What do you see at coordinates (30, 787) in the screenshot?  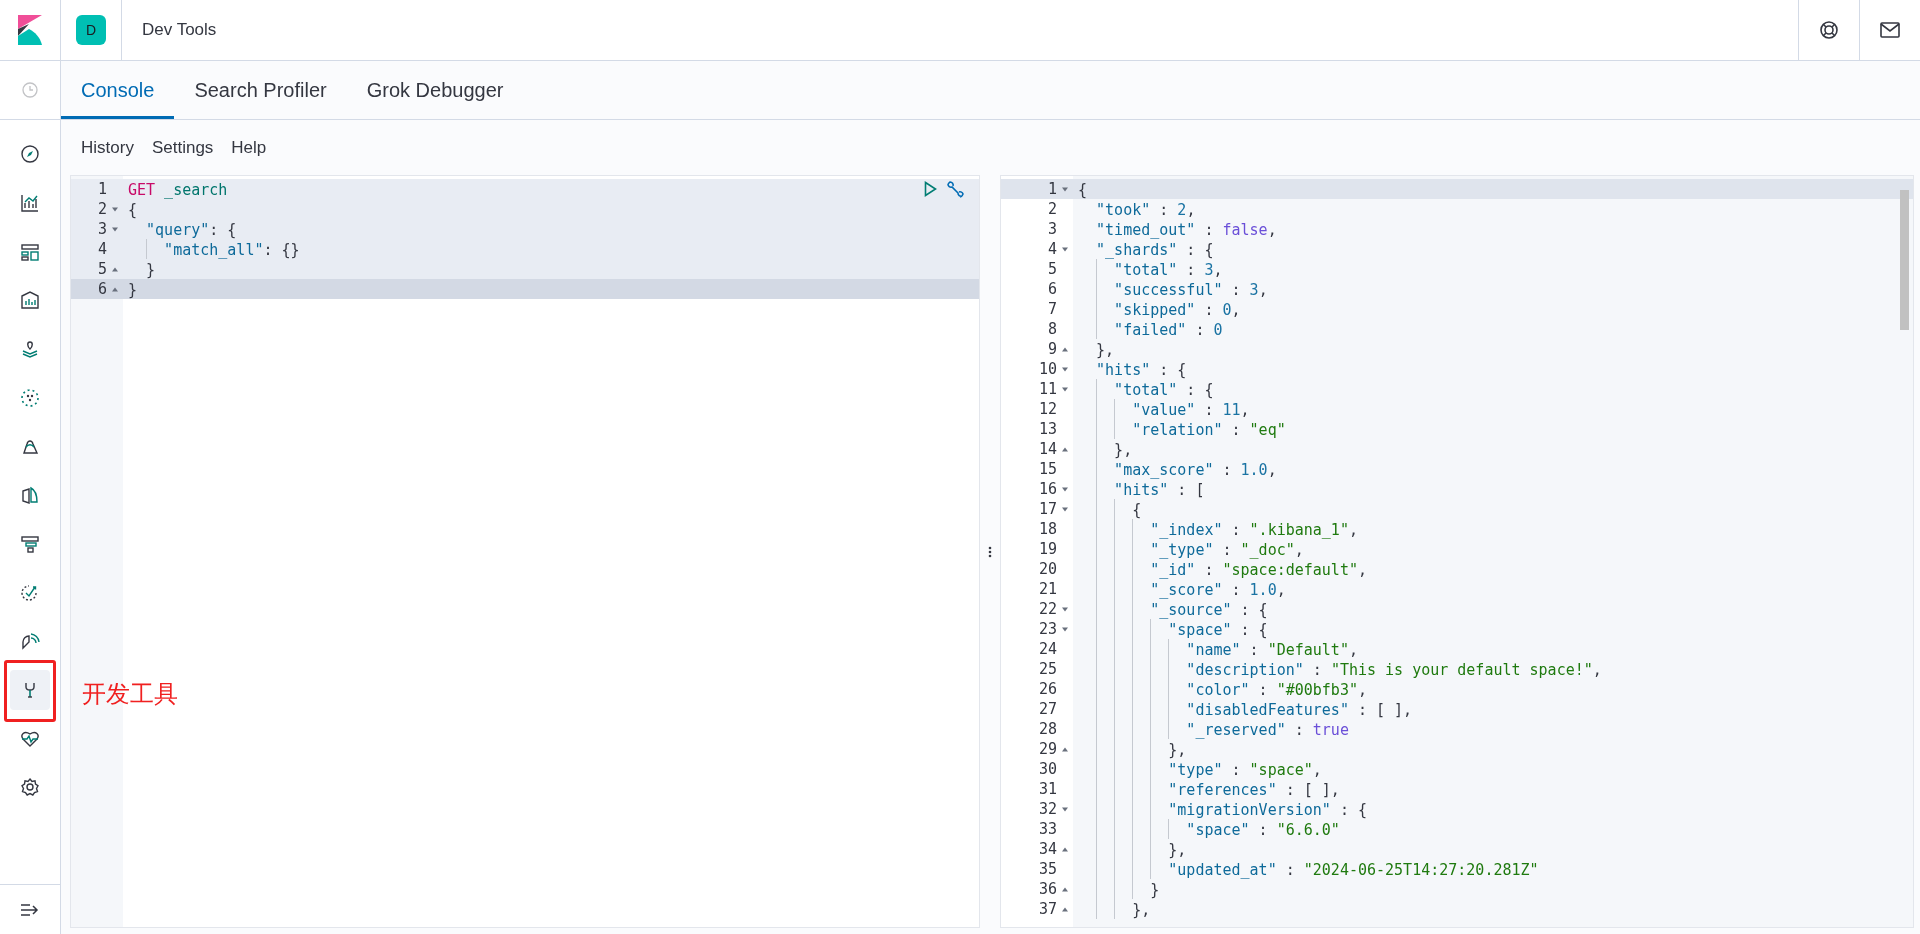 I see `settings-icon` at bounding box center [30, 787].